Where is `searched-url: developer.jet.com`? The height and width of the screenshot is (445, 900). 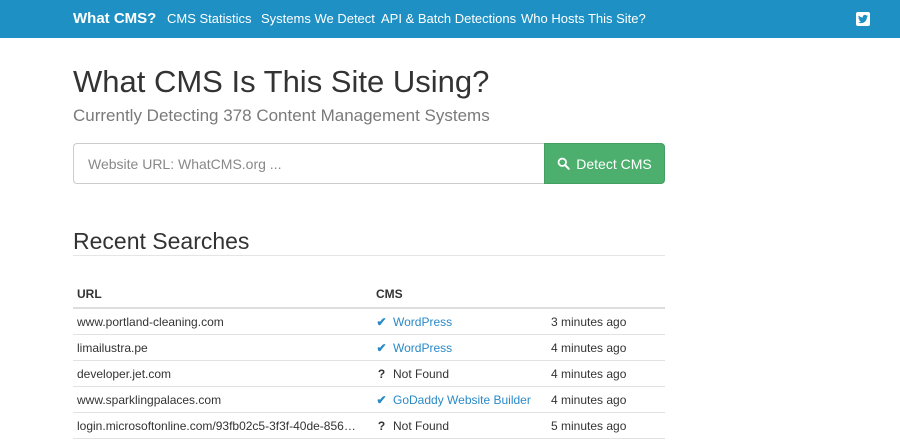
searched-url: developer.jet.com is located at coordinates (124, 373).